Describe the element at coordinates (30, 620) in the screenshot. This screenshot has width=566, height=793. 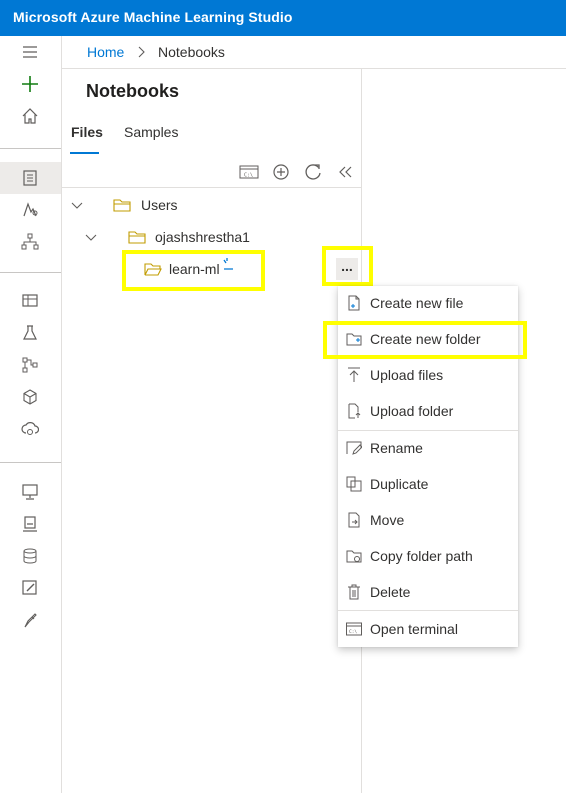
I see `linked-services-icon` at that location.